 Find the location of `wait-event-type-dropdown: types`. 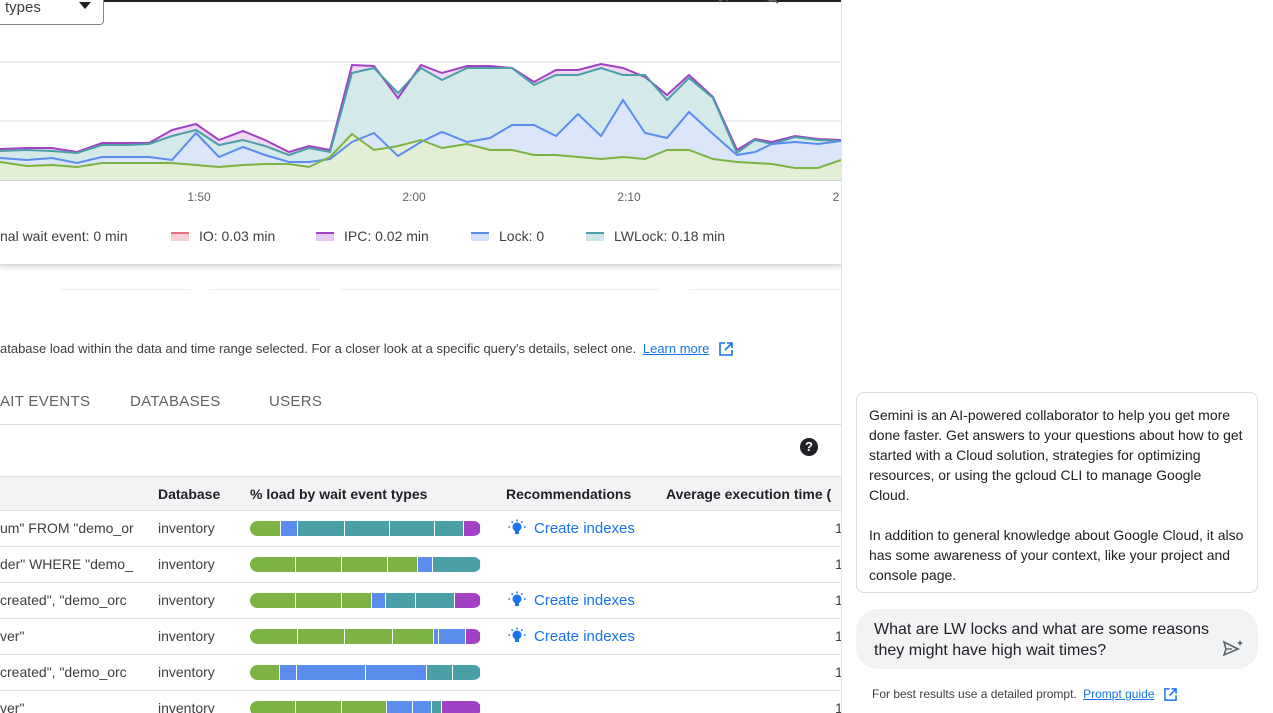

wait-event-type-dropdown: types is located at coordinates (52, 12).